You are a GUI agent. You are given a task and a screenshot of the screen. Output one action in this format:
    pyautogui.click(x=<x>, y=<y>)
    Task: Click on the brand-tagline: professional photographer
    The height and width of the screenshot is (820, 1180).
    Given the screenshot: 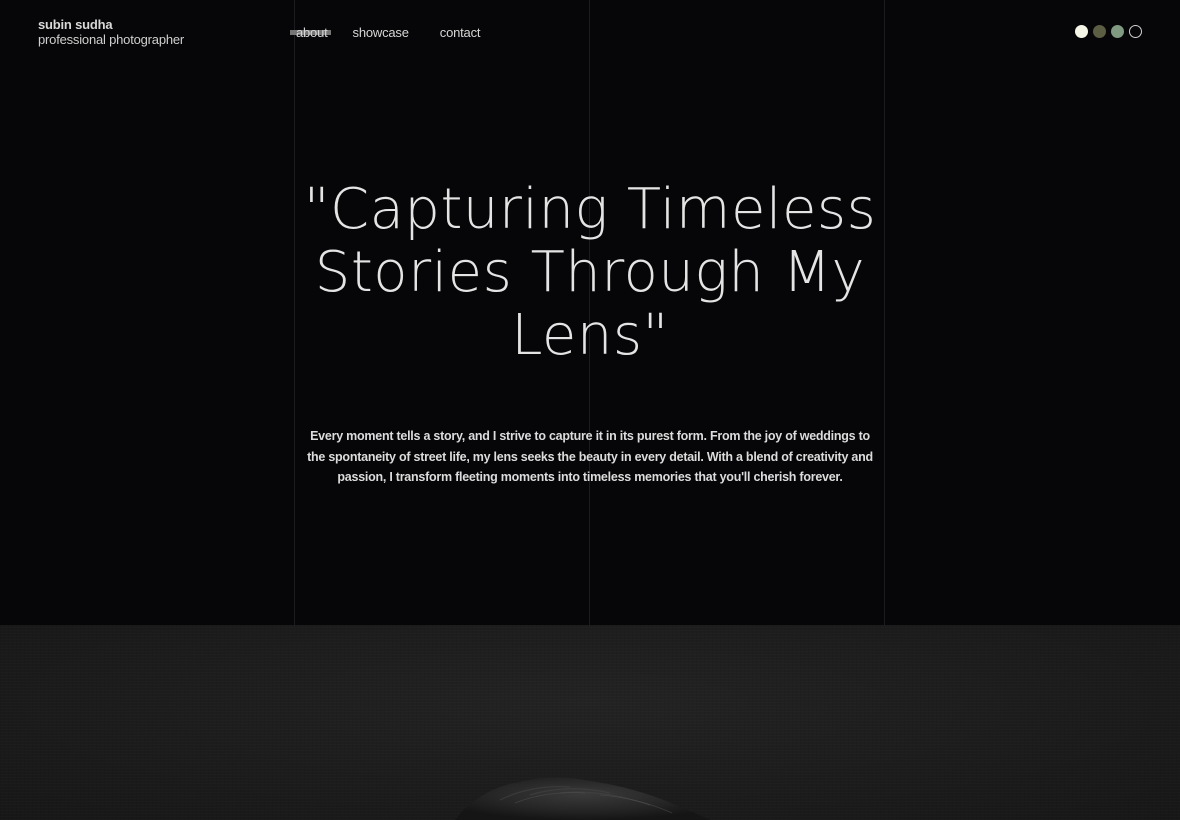 What is the action you would take?
    pyautogui.click(x=111, y=39)
    